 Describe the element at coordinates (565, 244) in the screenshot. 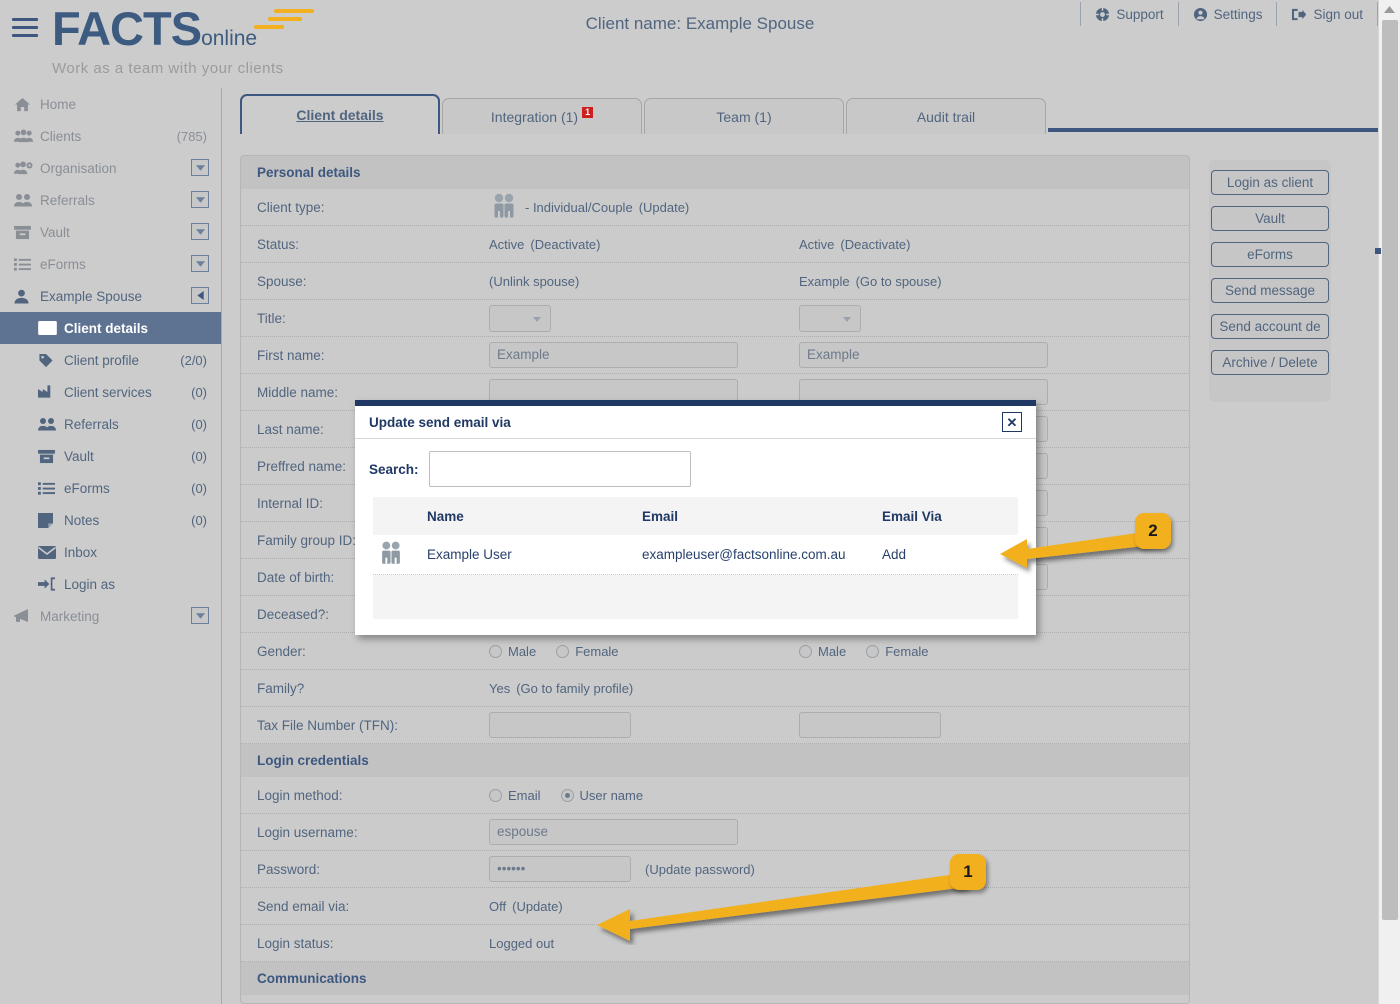

I see `status-deactivate-link: (Deactivate)` at that location.